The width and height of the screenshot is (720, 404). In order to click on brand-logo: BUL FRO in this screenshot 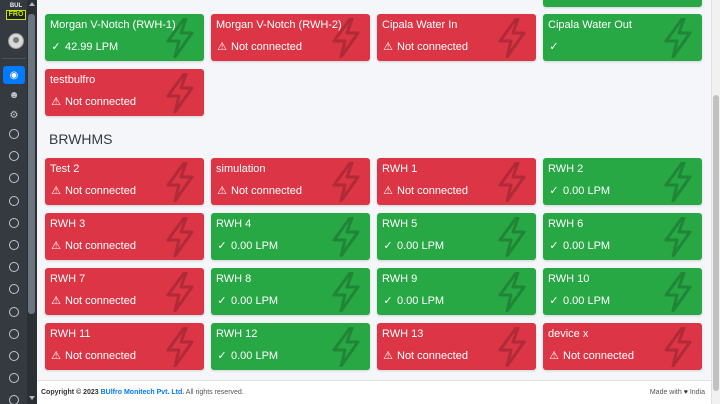, I will do `click(16, 12)`.